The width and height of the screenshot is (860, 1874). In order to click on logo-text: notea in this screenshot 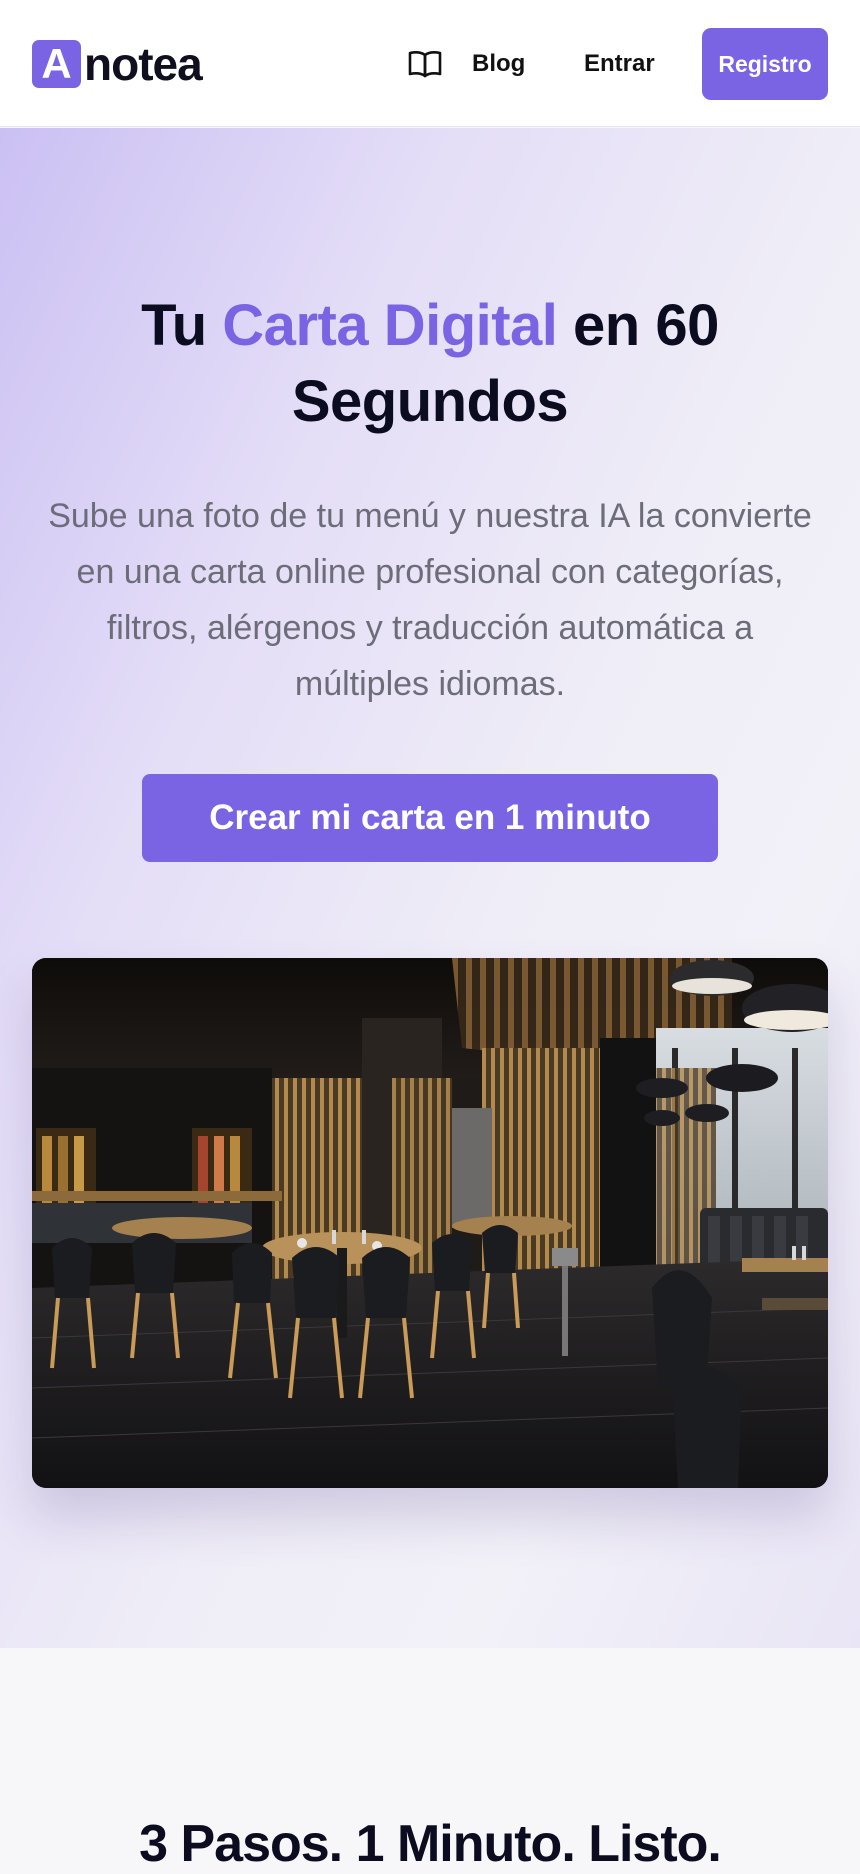, I will do `click(143, 64)`.